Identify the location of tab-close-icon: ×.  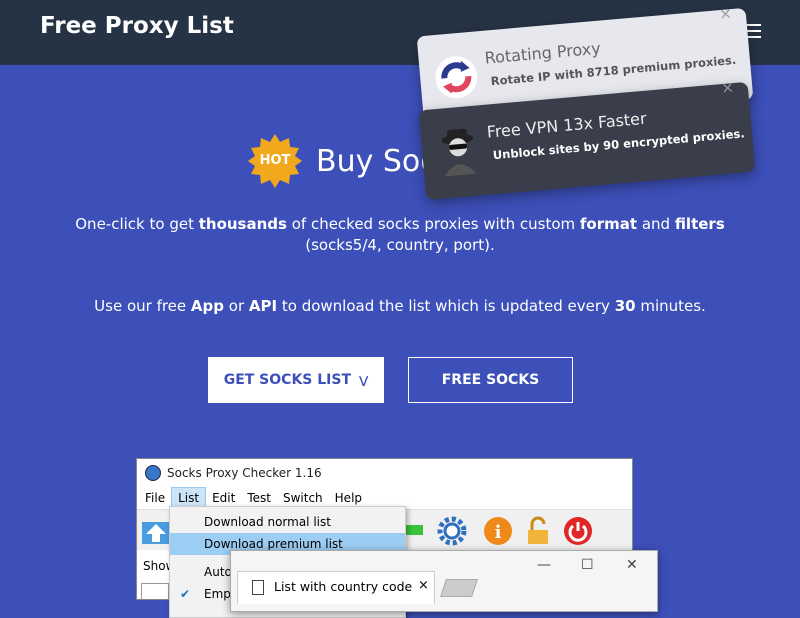
(423, 585).